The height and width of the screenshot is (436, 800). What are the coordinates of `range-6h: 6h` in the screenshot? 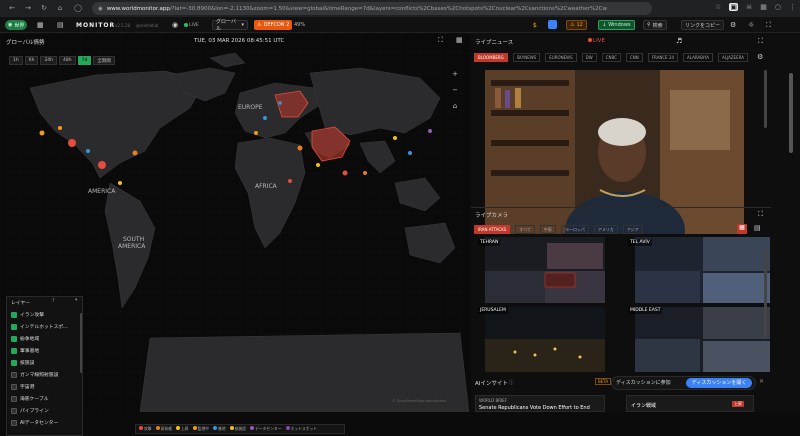 It's located at (31, 60).